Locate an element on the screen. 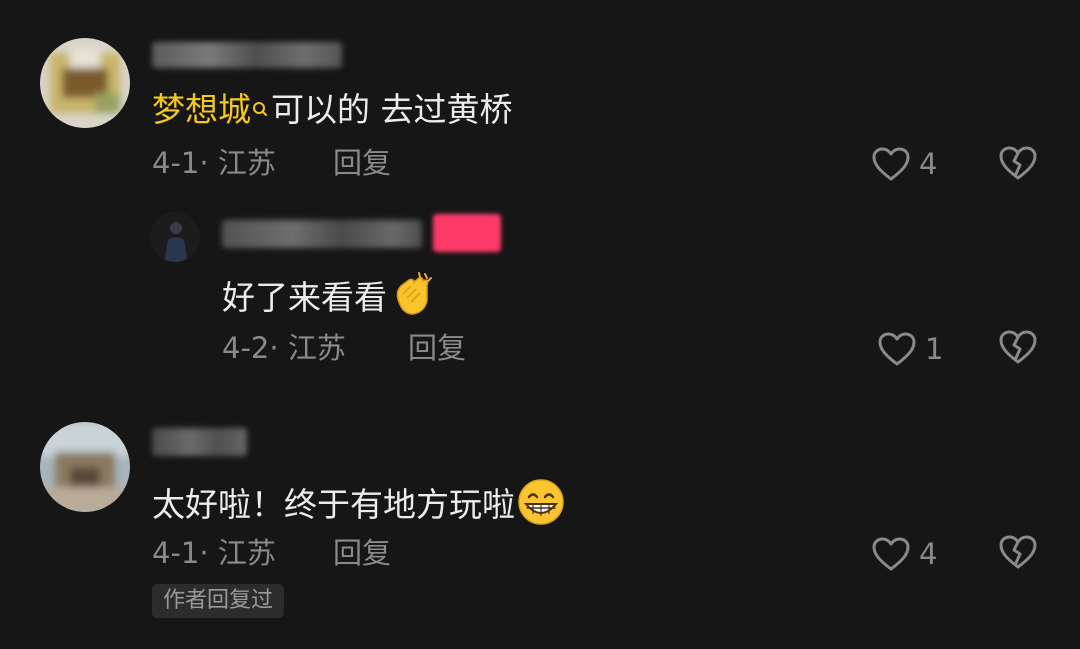 This screenshot has width=1080, height=649. like-count: 1 is located at coordinates (934, 349).